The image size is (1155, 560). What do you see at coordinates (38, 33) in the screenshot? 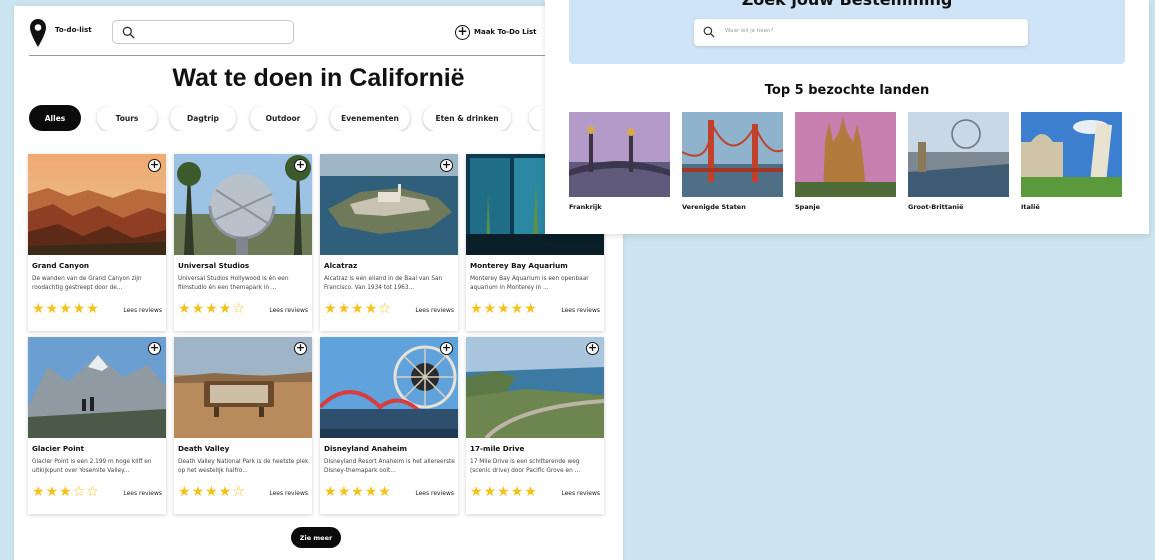
I see `map-pin-icon` at bounding box center [38, 33].